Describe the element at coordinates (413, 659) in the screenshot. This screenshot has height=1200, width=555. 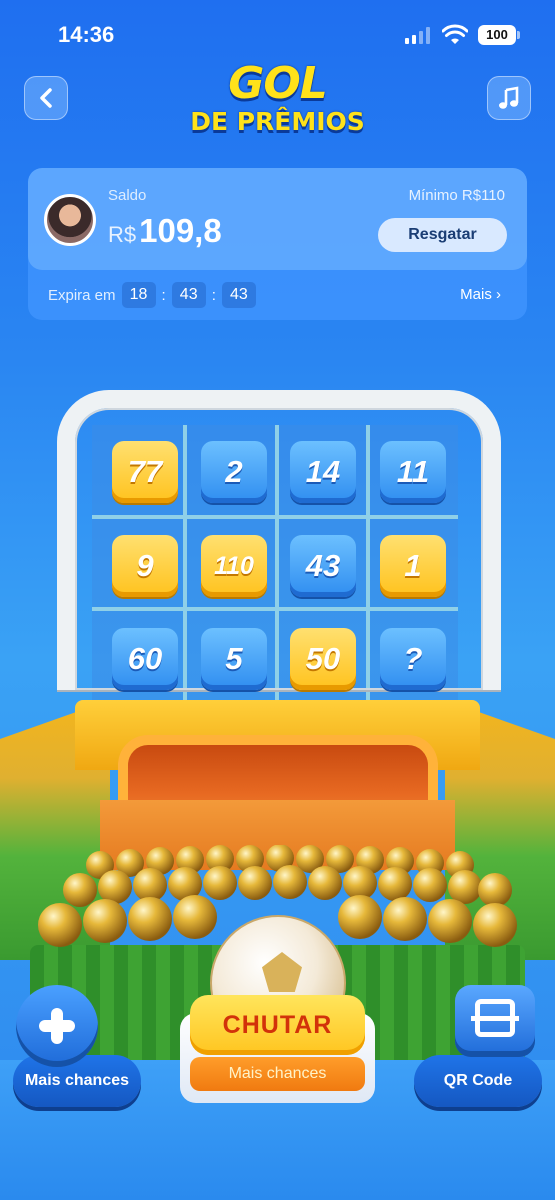
I see `prize-tile: ?` at that location.